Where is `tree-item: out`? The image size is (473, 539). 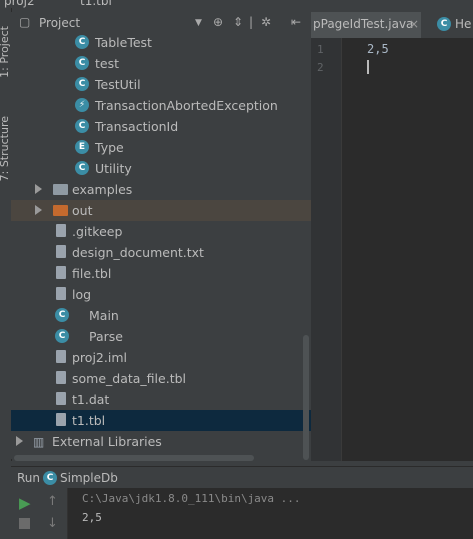 tree-item: out is located at coordinates (161, 210).